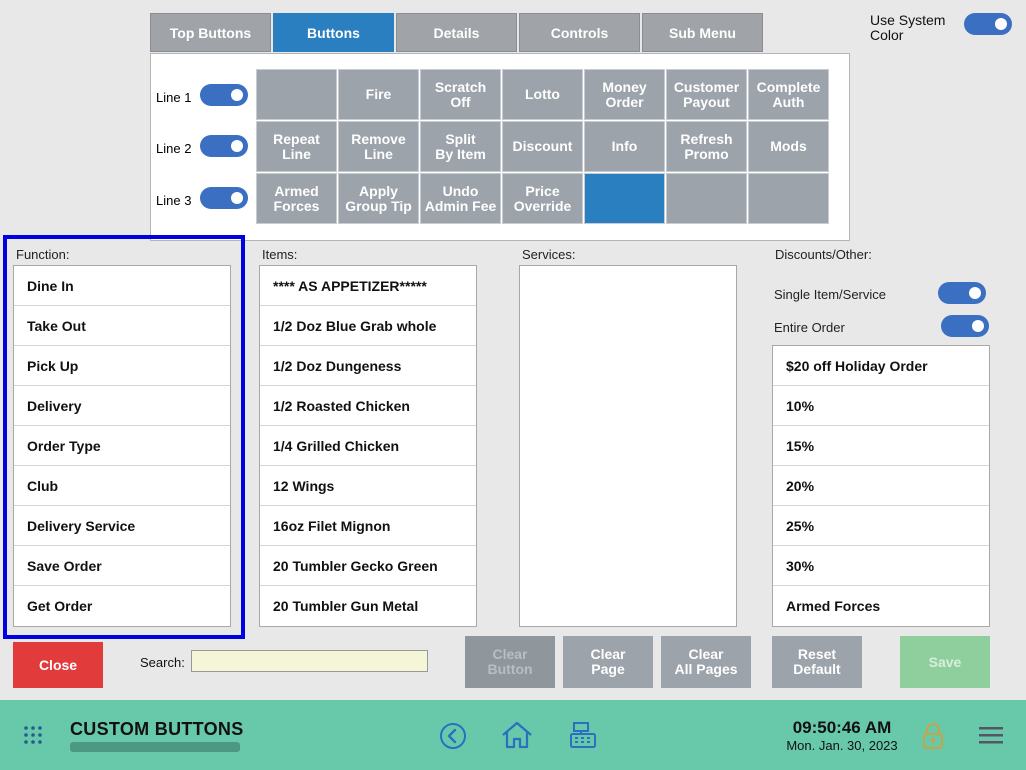  What do you see at coordinates (817, 662) in the screenshot?
I see `reset-default-button: Reset Default` at bounding box center [817, 662].